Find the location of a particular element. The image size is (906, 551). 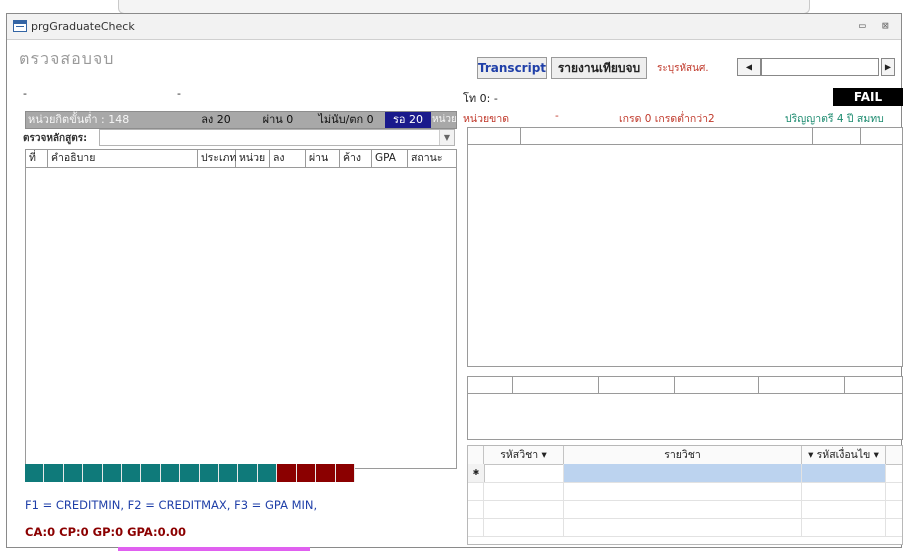

background-window-edge is located at coordinates (464, 7).